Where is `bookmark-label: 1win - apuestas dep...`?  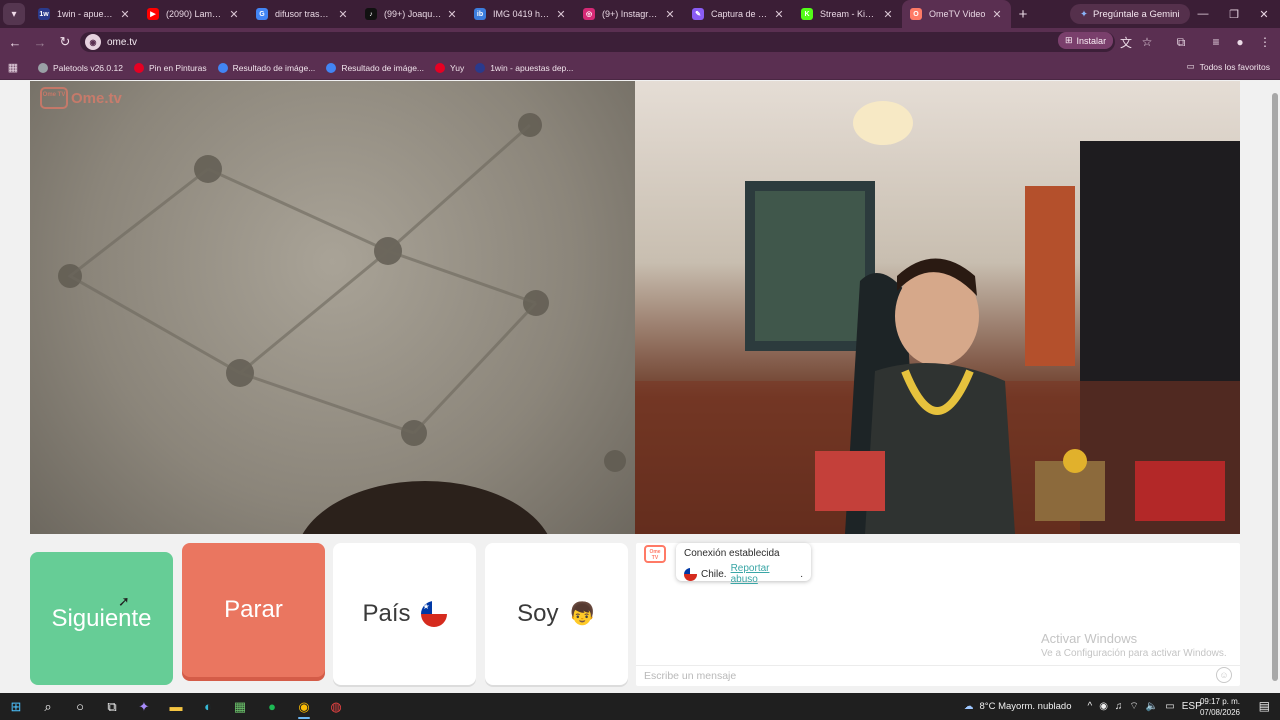 bookmark-label: 1win - apuestas dep... is located at coordinates (532, 67).